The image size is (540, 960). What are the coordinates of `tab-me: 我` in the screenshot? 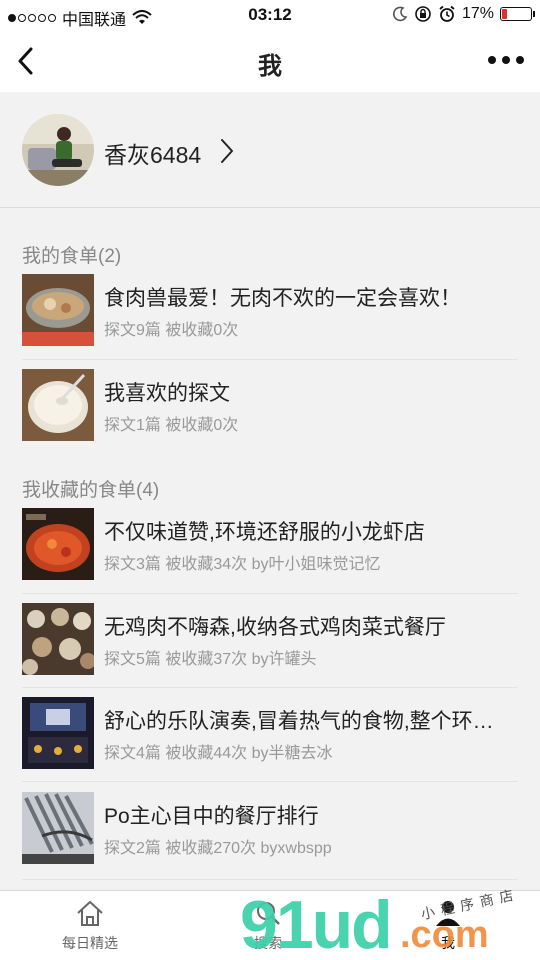 It's located at (448, 928).